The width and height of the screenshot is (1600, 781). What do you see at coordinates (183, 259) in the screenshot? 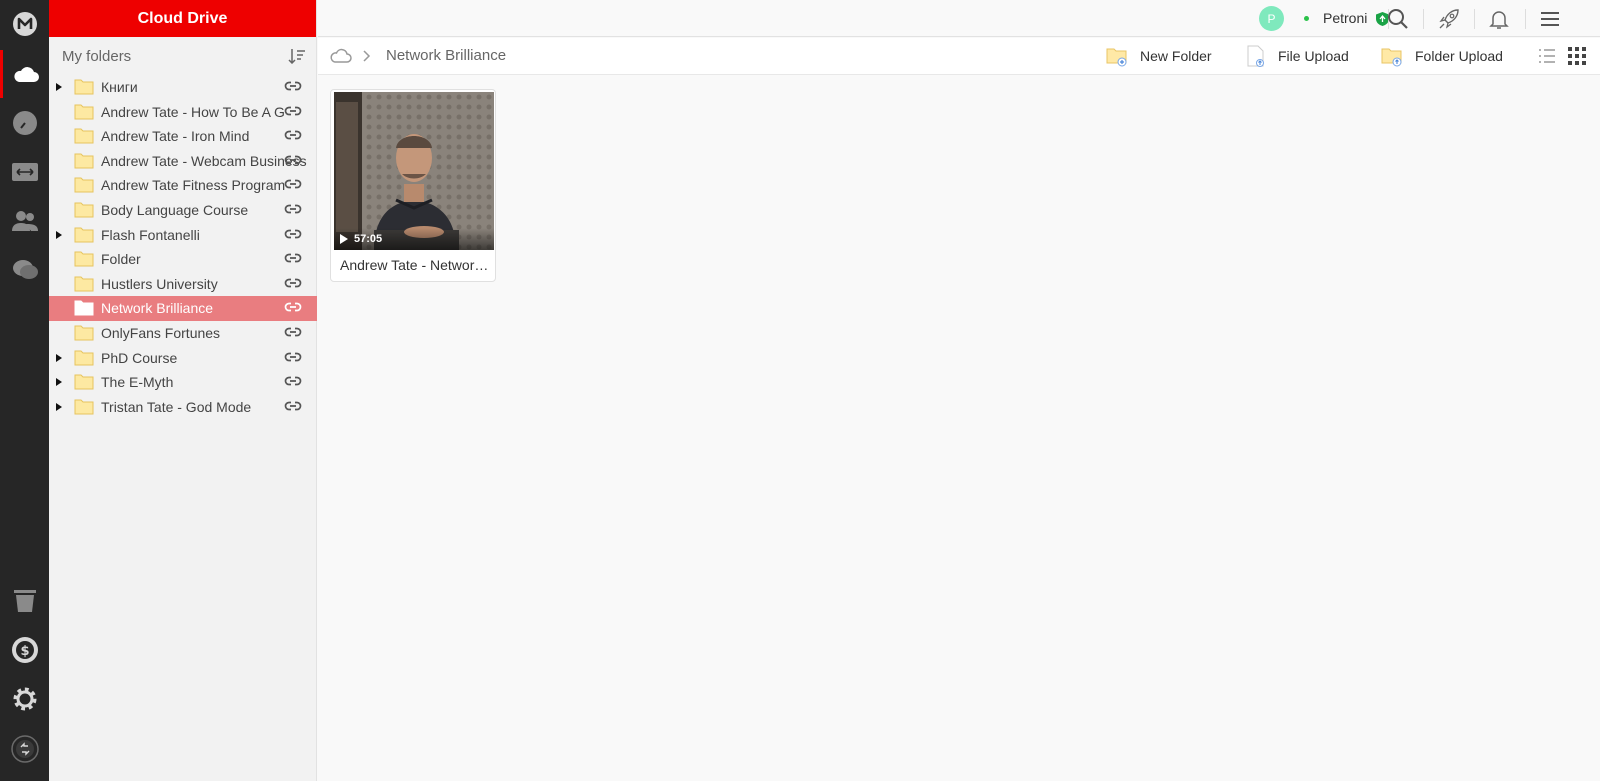
I see `folder-tree-item: Folder` at bounding box center [183, 259].